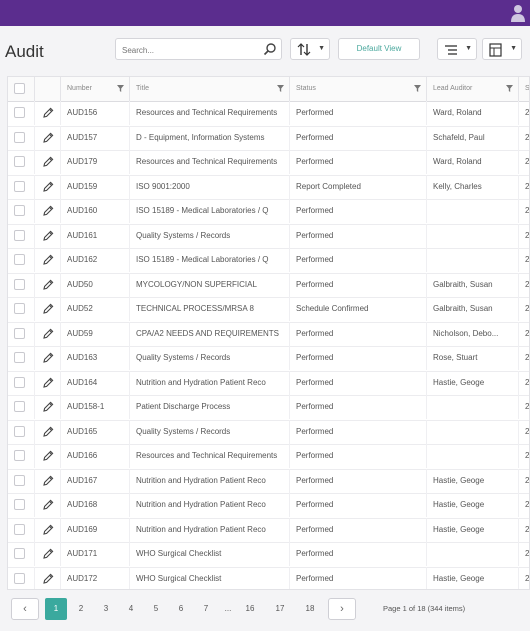 The width and height of the screenshot is (530, 631). What do you see at coordinates (95, 89) in the screenshot?
I see `column-header-number: Number` at bounding box center [95, 89].